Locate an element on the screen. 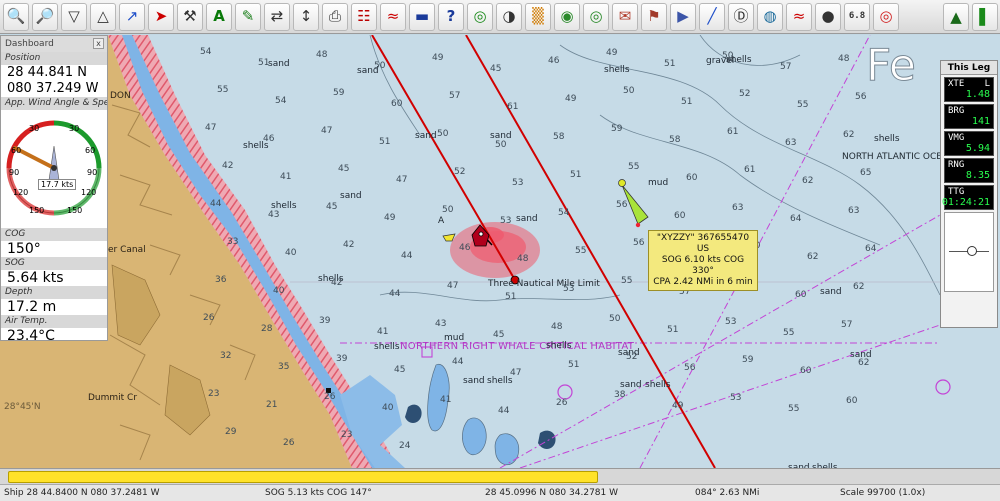 The height and width of the screenshot is (501, 1000). version-badge-button: 6.8 is located at coordinates (857, 16).